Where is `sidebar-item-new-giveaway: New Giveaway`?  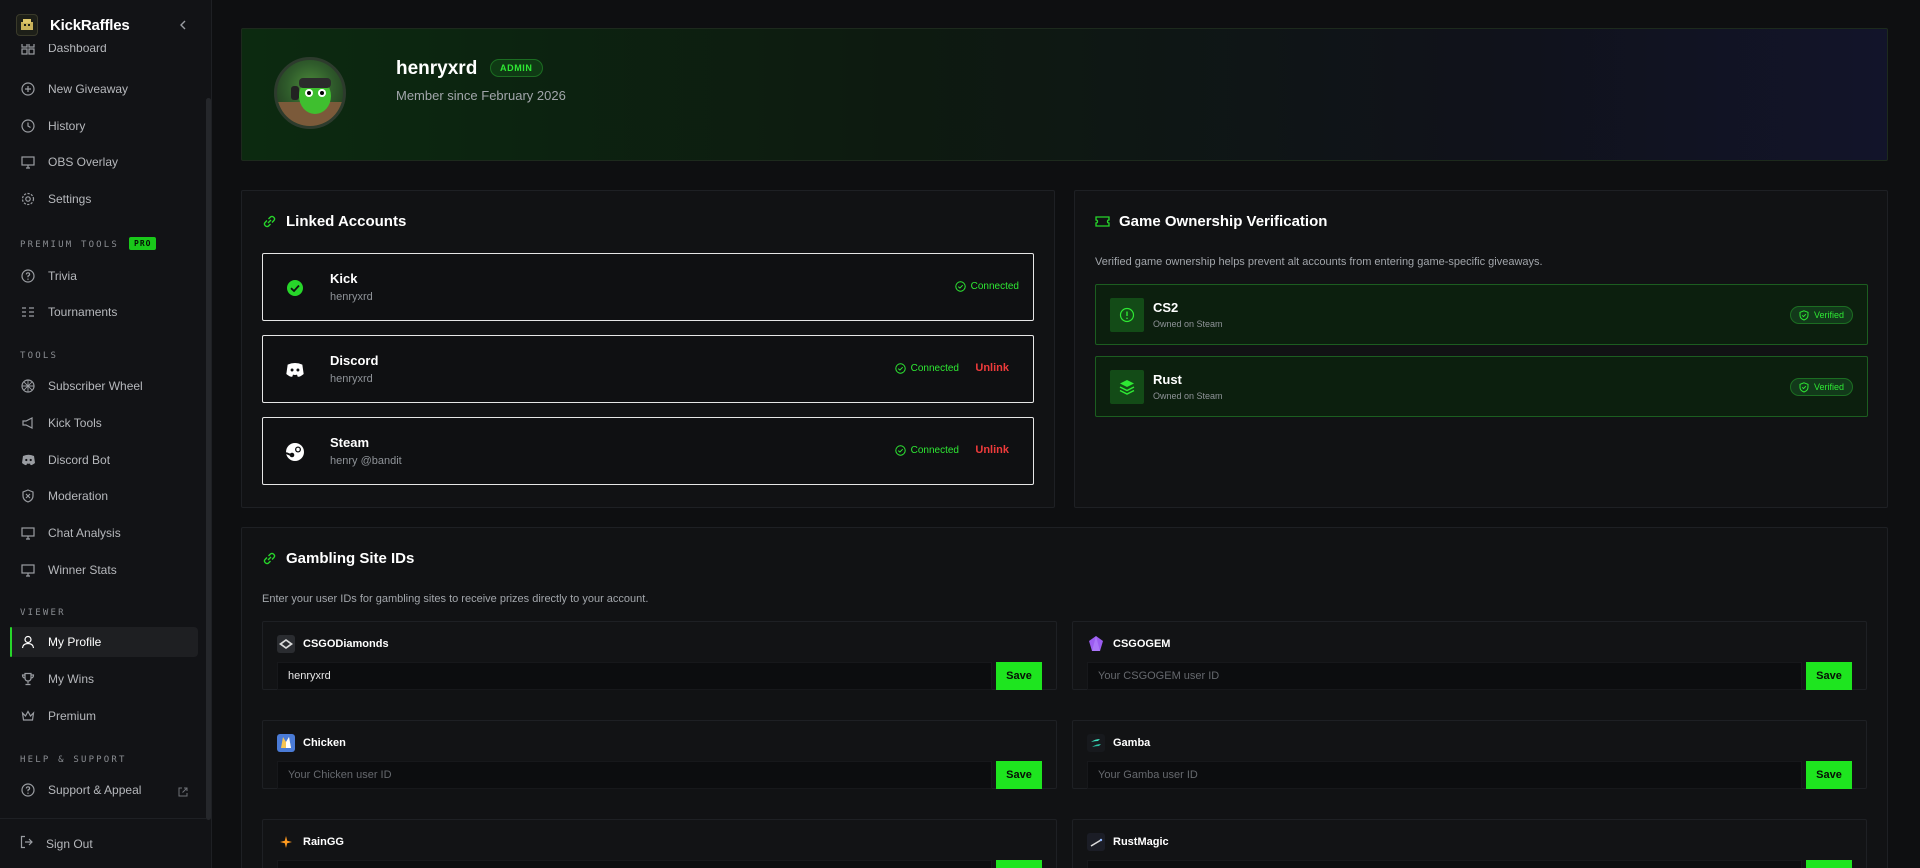
sidebar-item-new-giveaway: New Giveaway is located at coordinates (104, 89).